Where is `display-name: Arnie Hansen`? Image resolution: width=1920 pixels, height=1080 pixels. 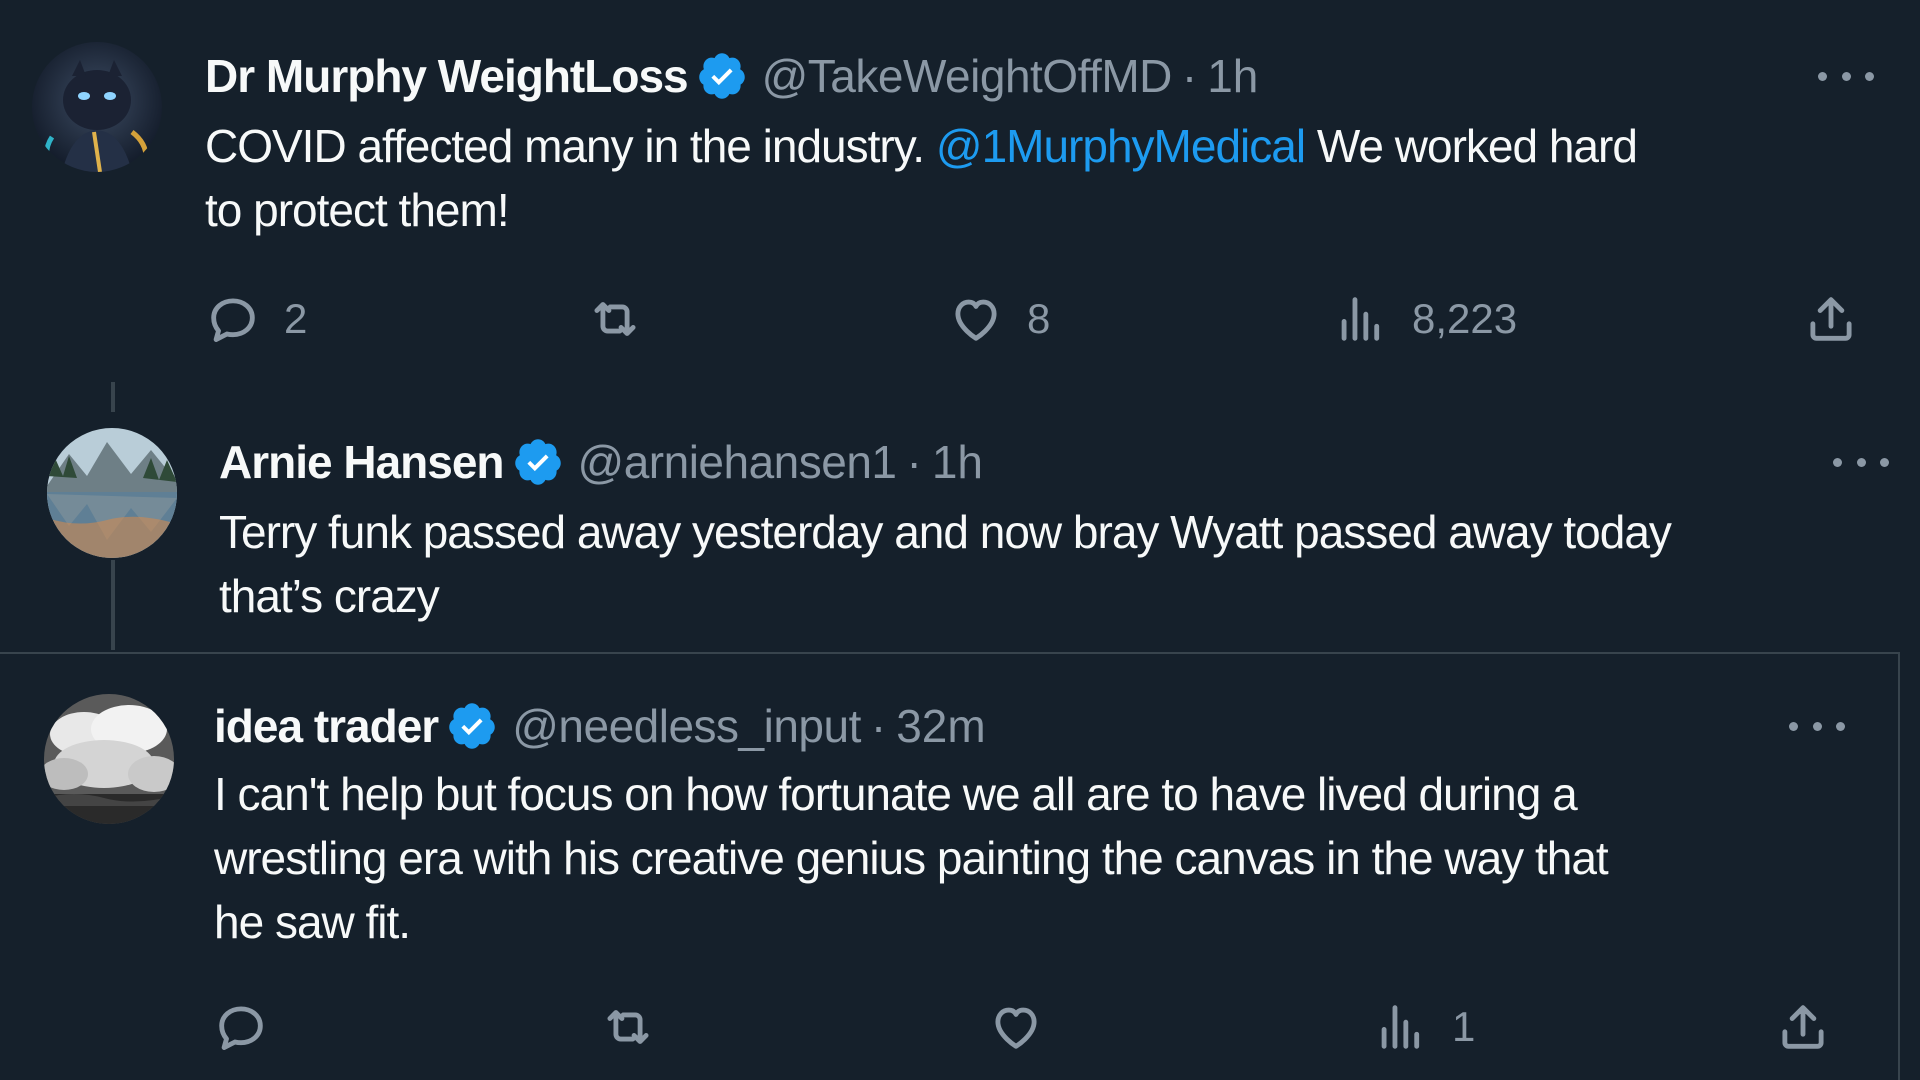 display-name: Arnie Hansen is located at coordinates (362, 462).